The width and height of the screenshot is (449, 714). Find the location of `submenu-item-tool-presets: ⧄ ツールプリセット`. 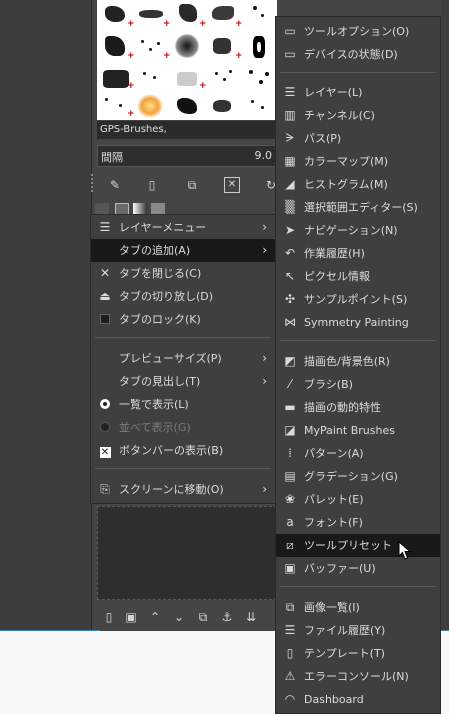

submenu-item-tool-presets: ⧄ ツールプリセット is located at coordinates (358, 545).